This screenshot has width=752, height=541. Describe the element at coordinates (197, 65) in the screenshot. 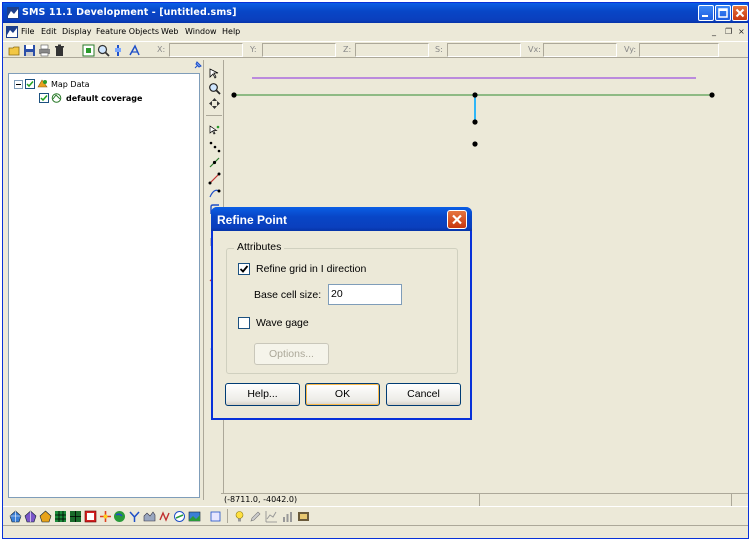

I see `pin-icon` at that location.